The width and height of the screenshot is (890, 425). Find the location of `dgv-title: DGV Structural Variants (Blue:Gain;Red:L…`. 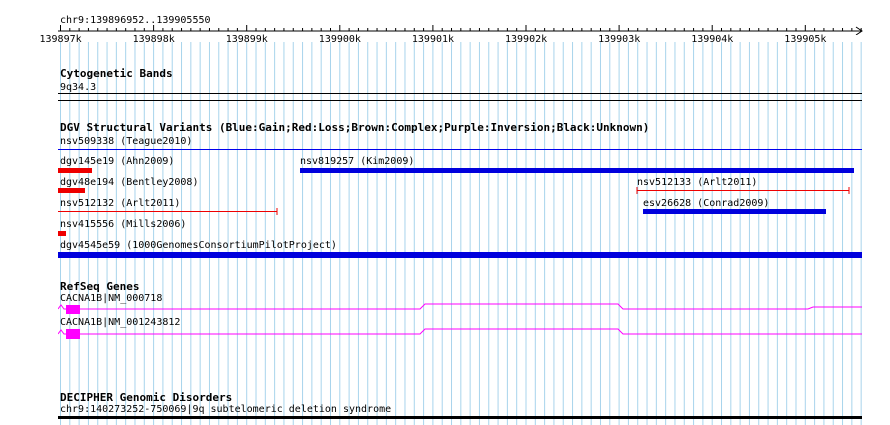

dgv-title: DGV Structural Variants (Blue:Gain;Red:L… is located at coordinates (355, 127).